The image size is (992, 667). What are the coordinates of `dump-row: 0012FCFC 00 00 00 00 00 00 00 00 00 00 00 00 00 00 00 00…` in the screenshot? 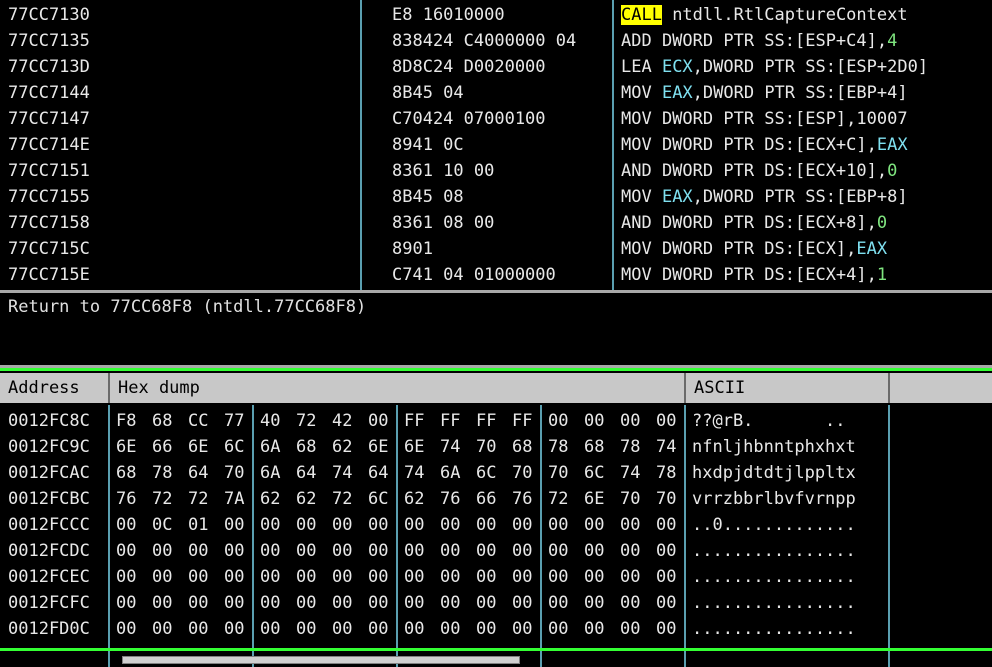 It's located at (496, 602).